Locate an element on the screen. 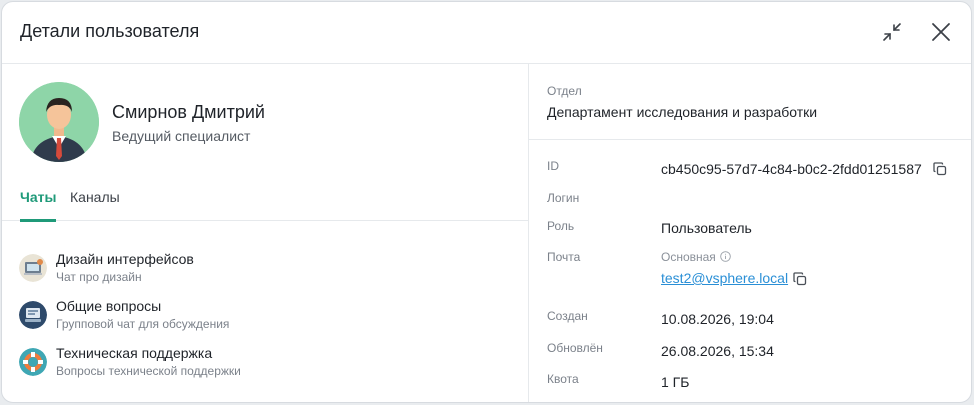 This screenshot has height=405, width=974. close-icon is located at coordinates (941, 32).